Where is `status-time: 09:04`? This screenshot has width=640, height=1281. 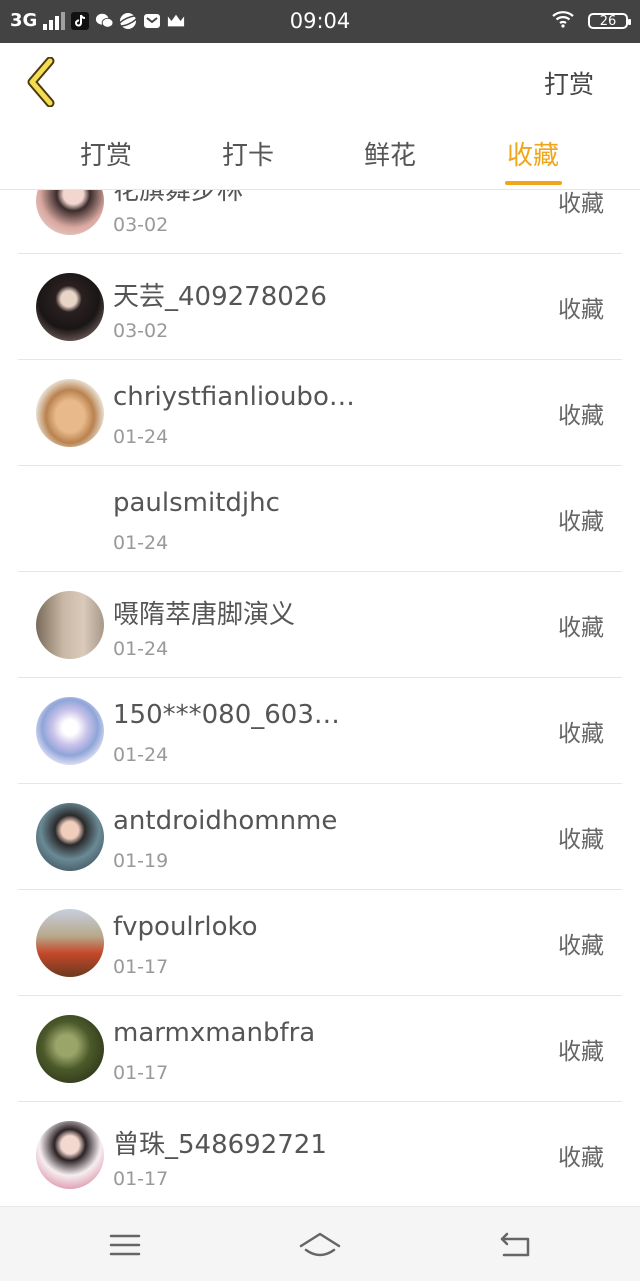 status-time: 09:04 is located at coordinates (320, 21).